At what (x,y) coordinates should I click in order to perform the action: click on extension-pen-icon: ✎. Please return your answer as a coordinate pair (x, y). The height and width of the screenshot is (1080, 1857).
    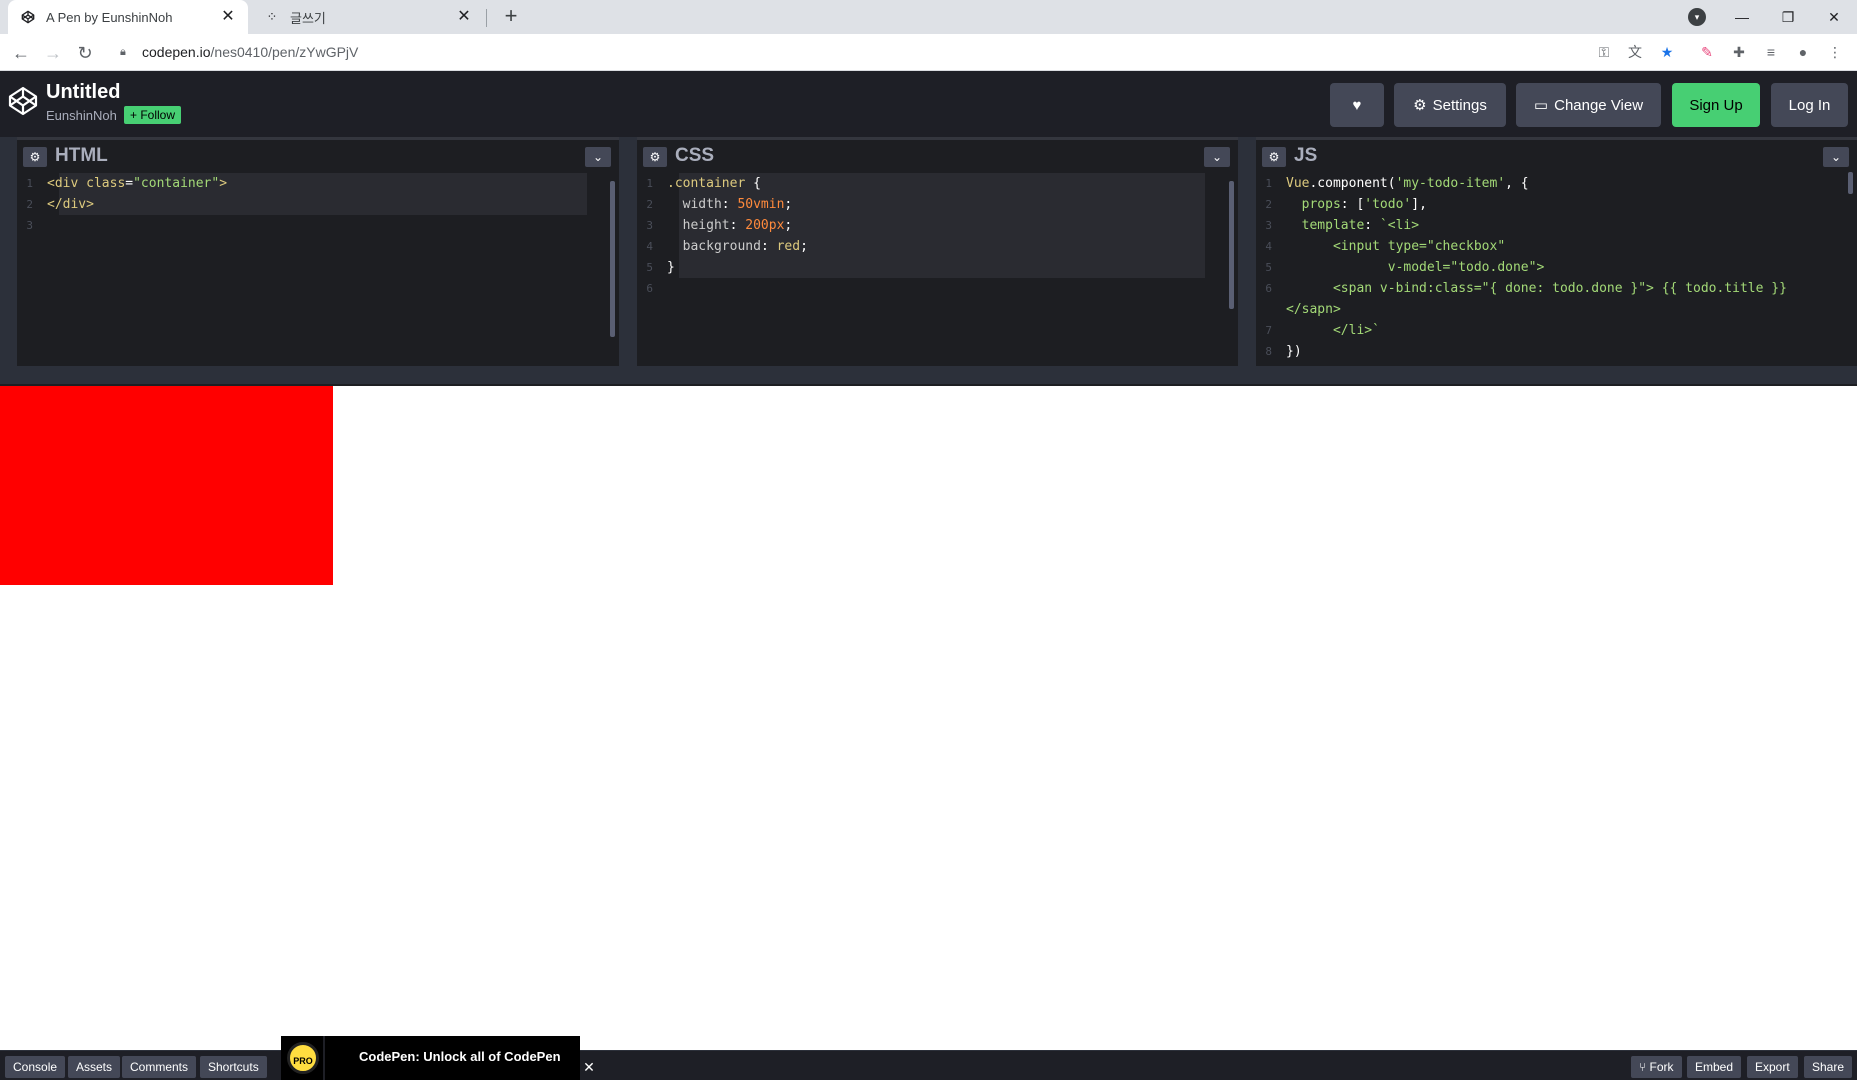
    Looking at the image, I should click on (1707, 52).